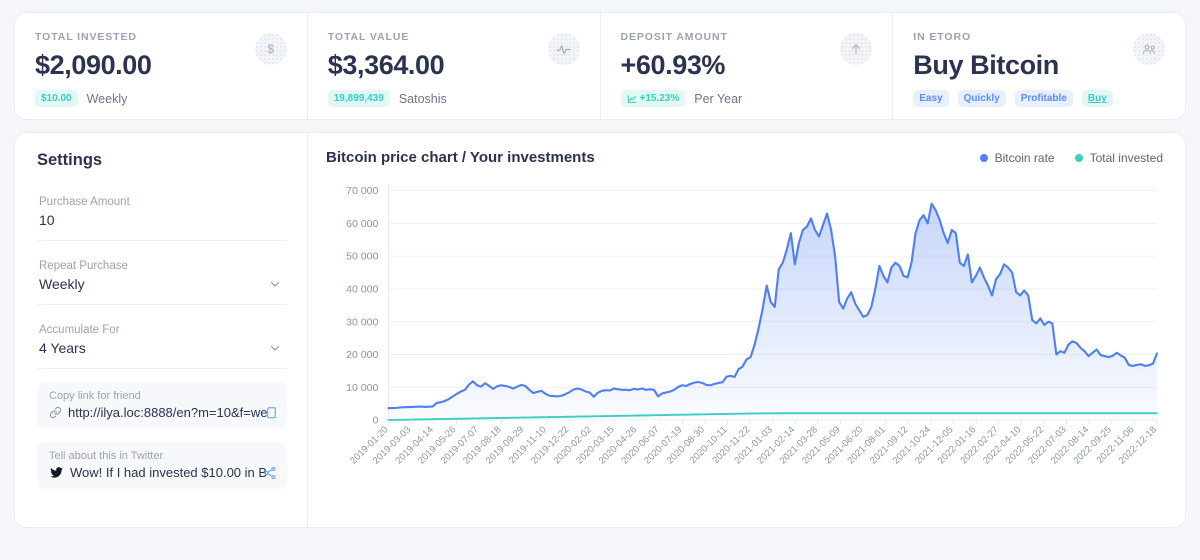 Image resolution: width=1200 pixels, height=560 pixels. I want to click on arrow-up-icon, so click(856, 49).